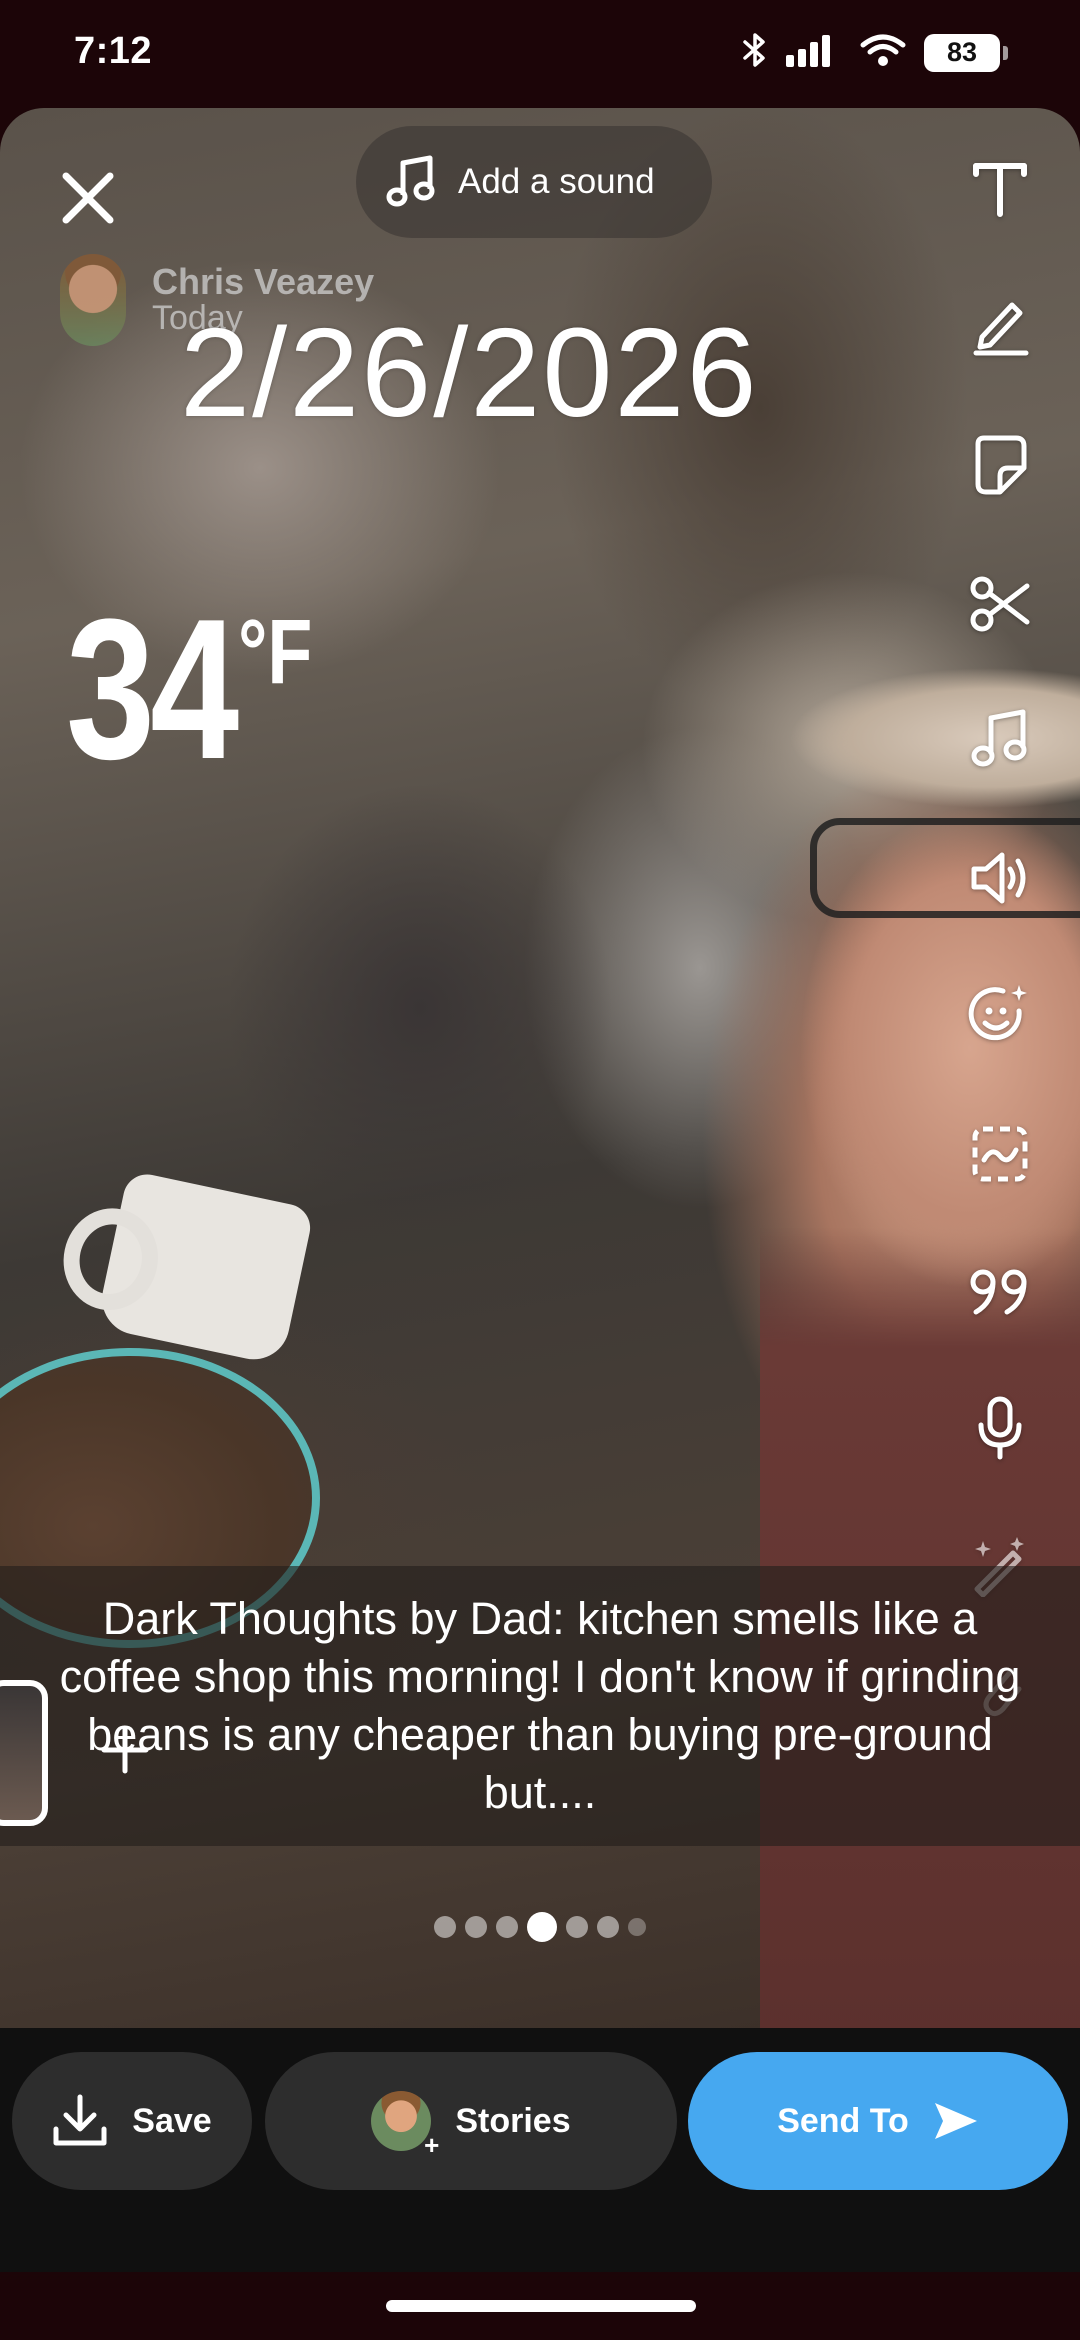  I want to click on microphone-button, so click(1000, 1428).